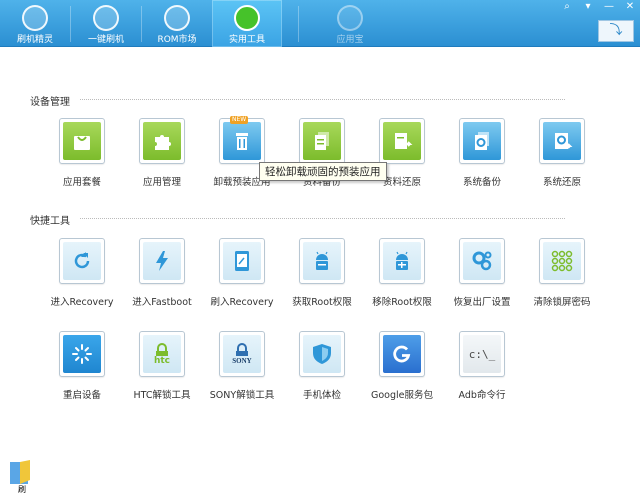  I want to click on item-phone-checkup: 手机体检, so click(322, 371).